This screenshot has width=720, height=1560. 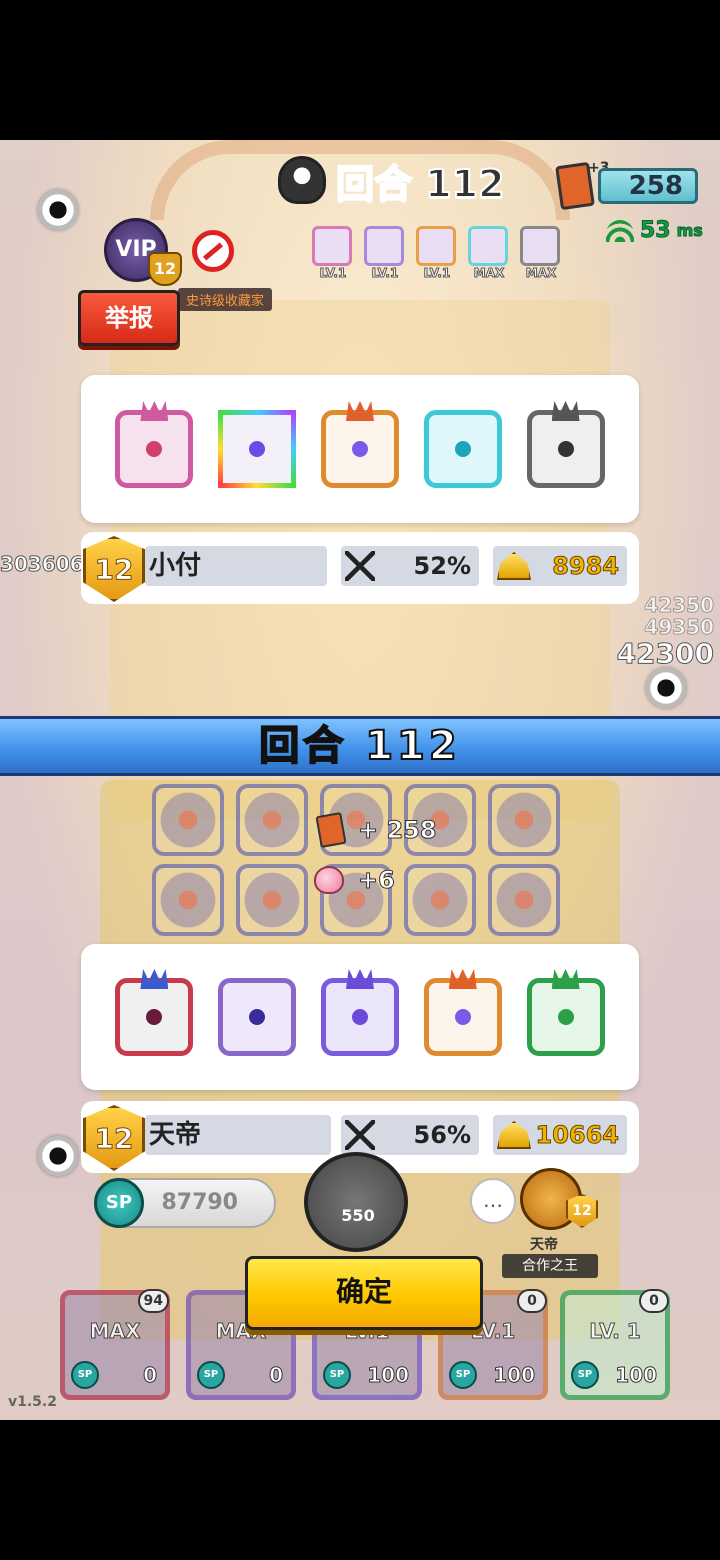 What do you see at coordinates (689, 231) in the screenshot?
I see `ping-unit: ms` at bounding box center [689, 231].